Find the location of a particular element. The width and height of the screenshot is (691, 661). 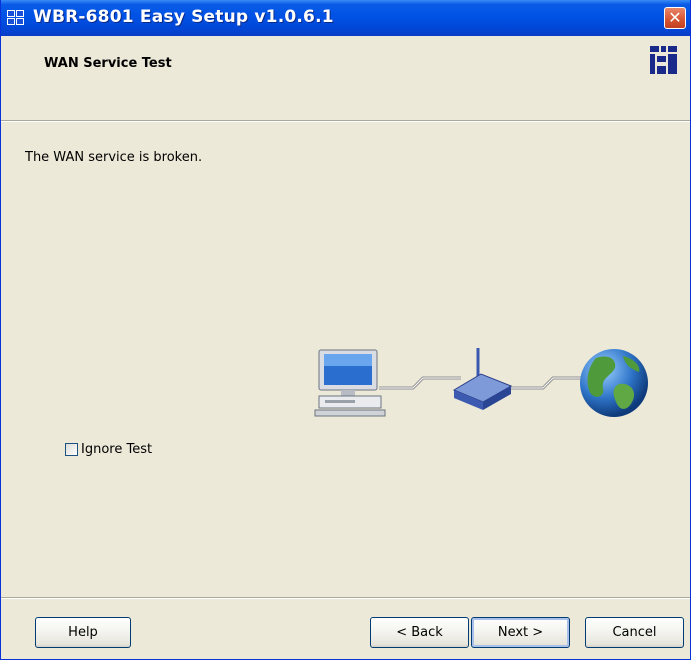

network-diagram is located at coordinates (483, 385).